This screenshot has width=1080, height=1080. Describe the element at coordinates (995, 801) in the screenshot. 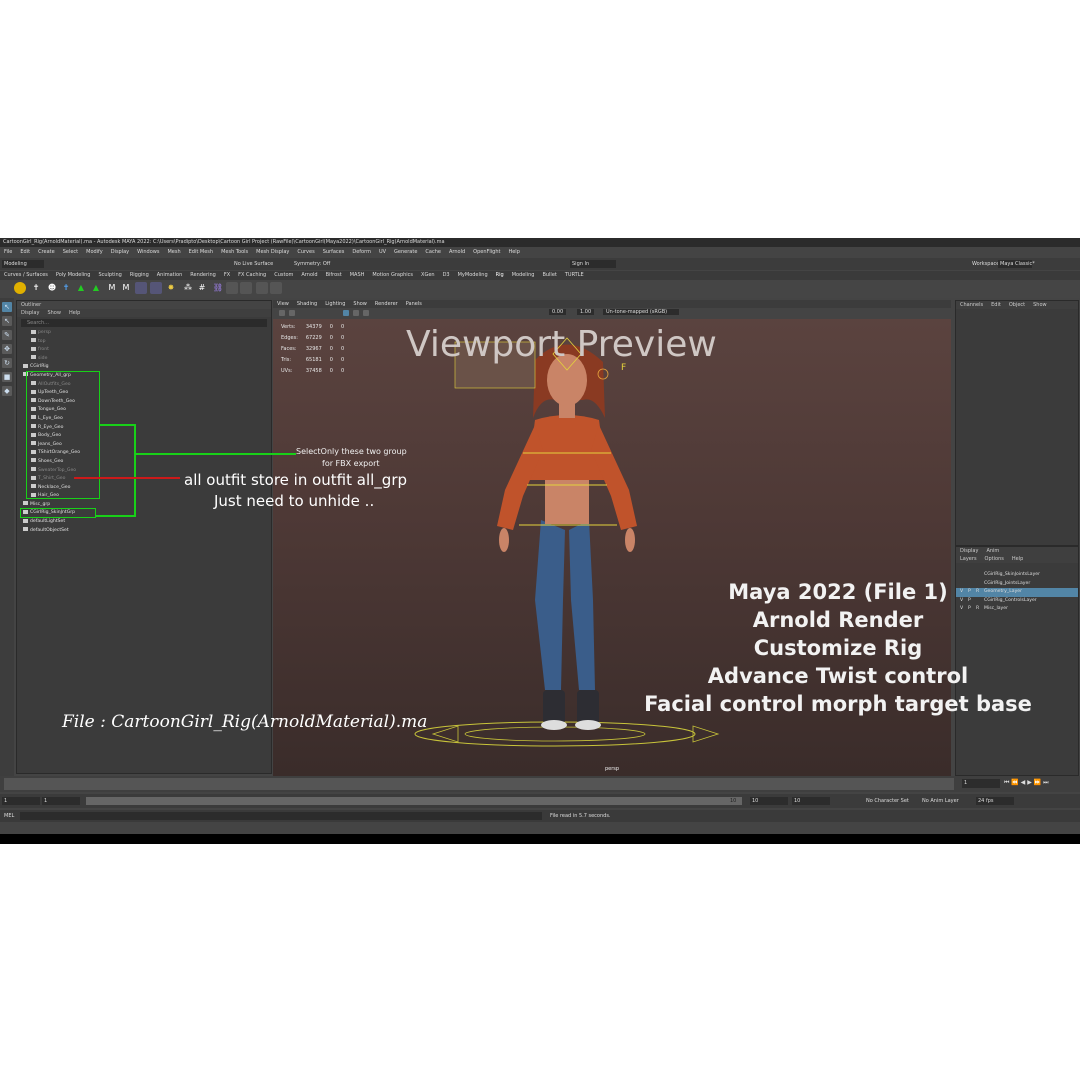

I see `fps-select: 24 fps` at that location.